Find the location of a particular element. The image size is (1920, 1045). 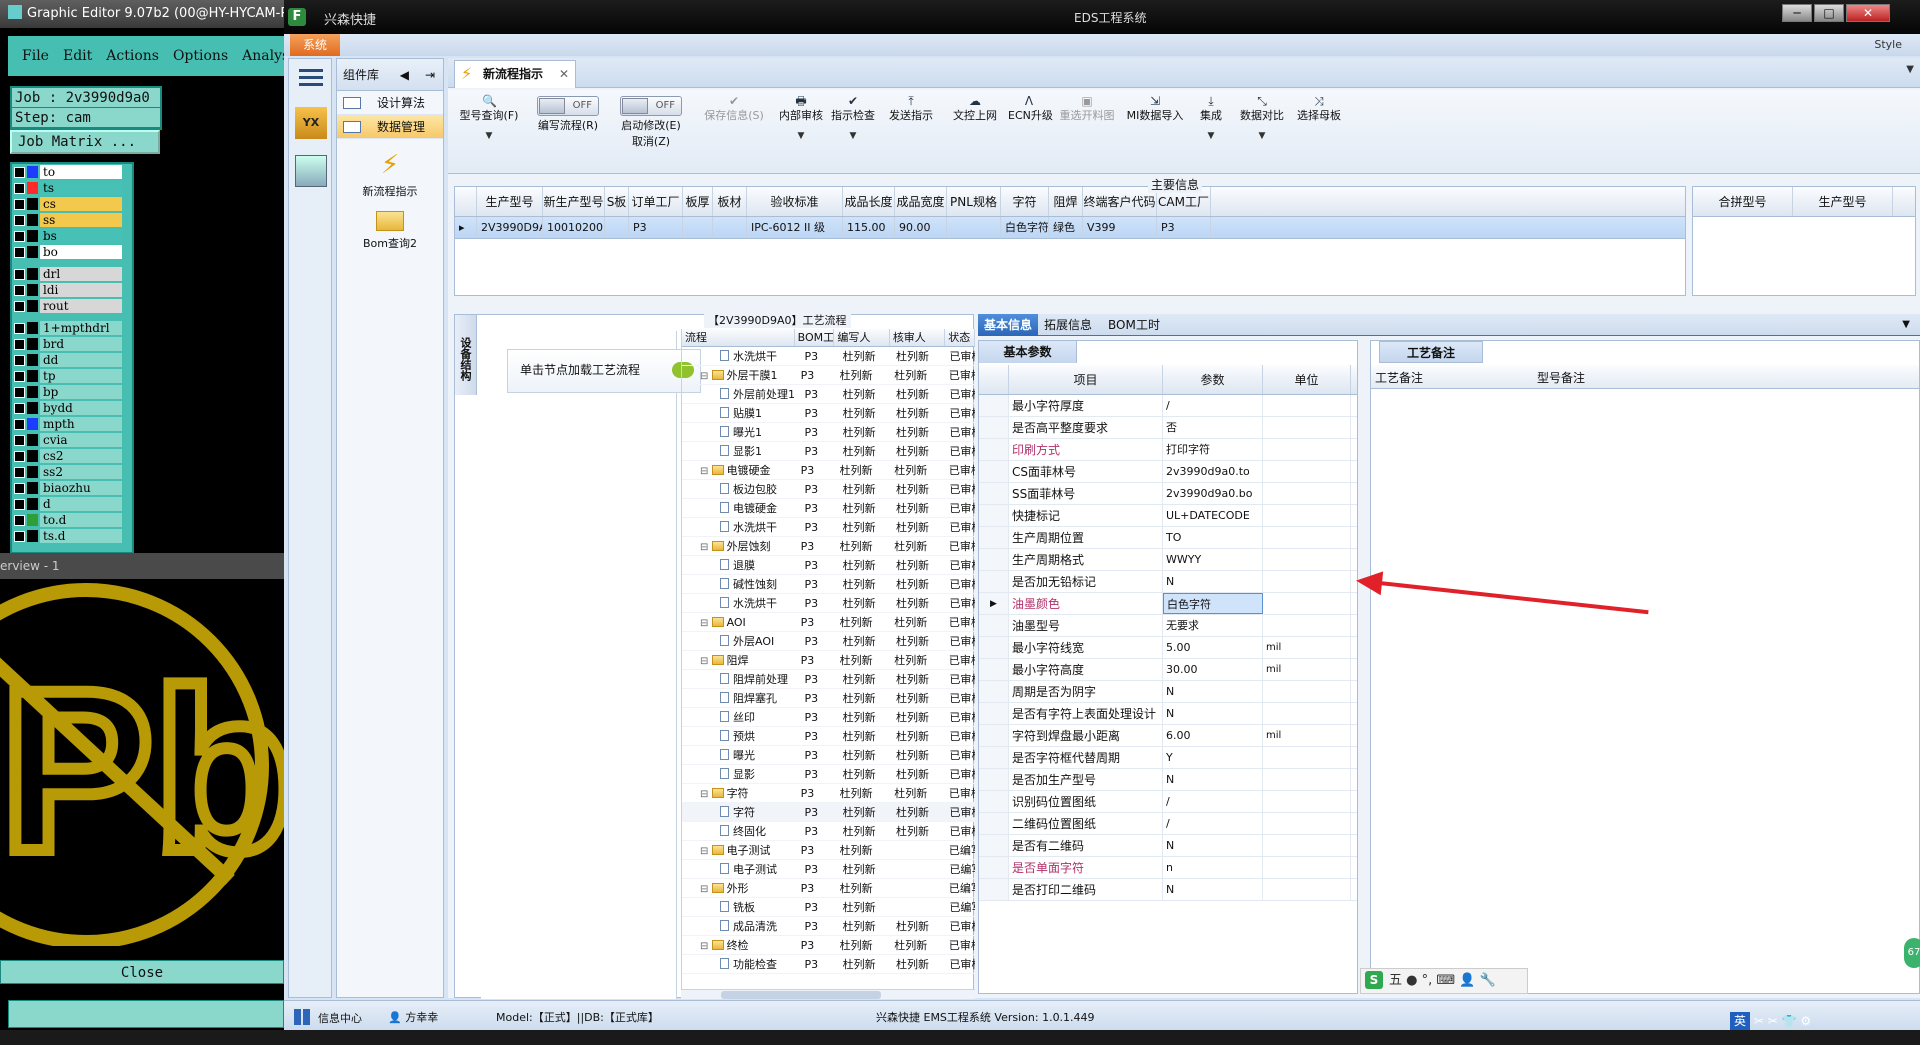

column-header: 板材 is located at coordinates (730, 201).